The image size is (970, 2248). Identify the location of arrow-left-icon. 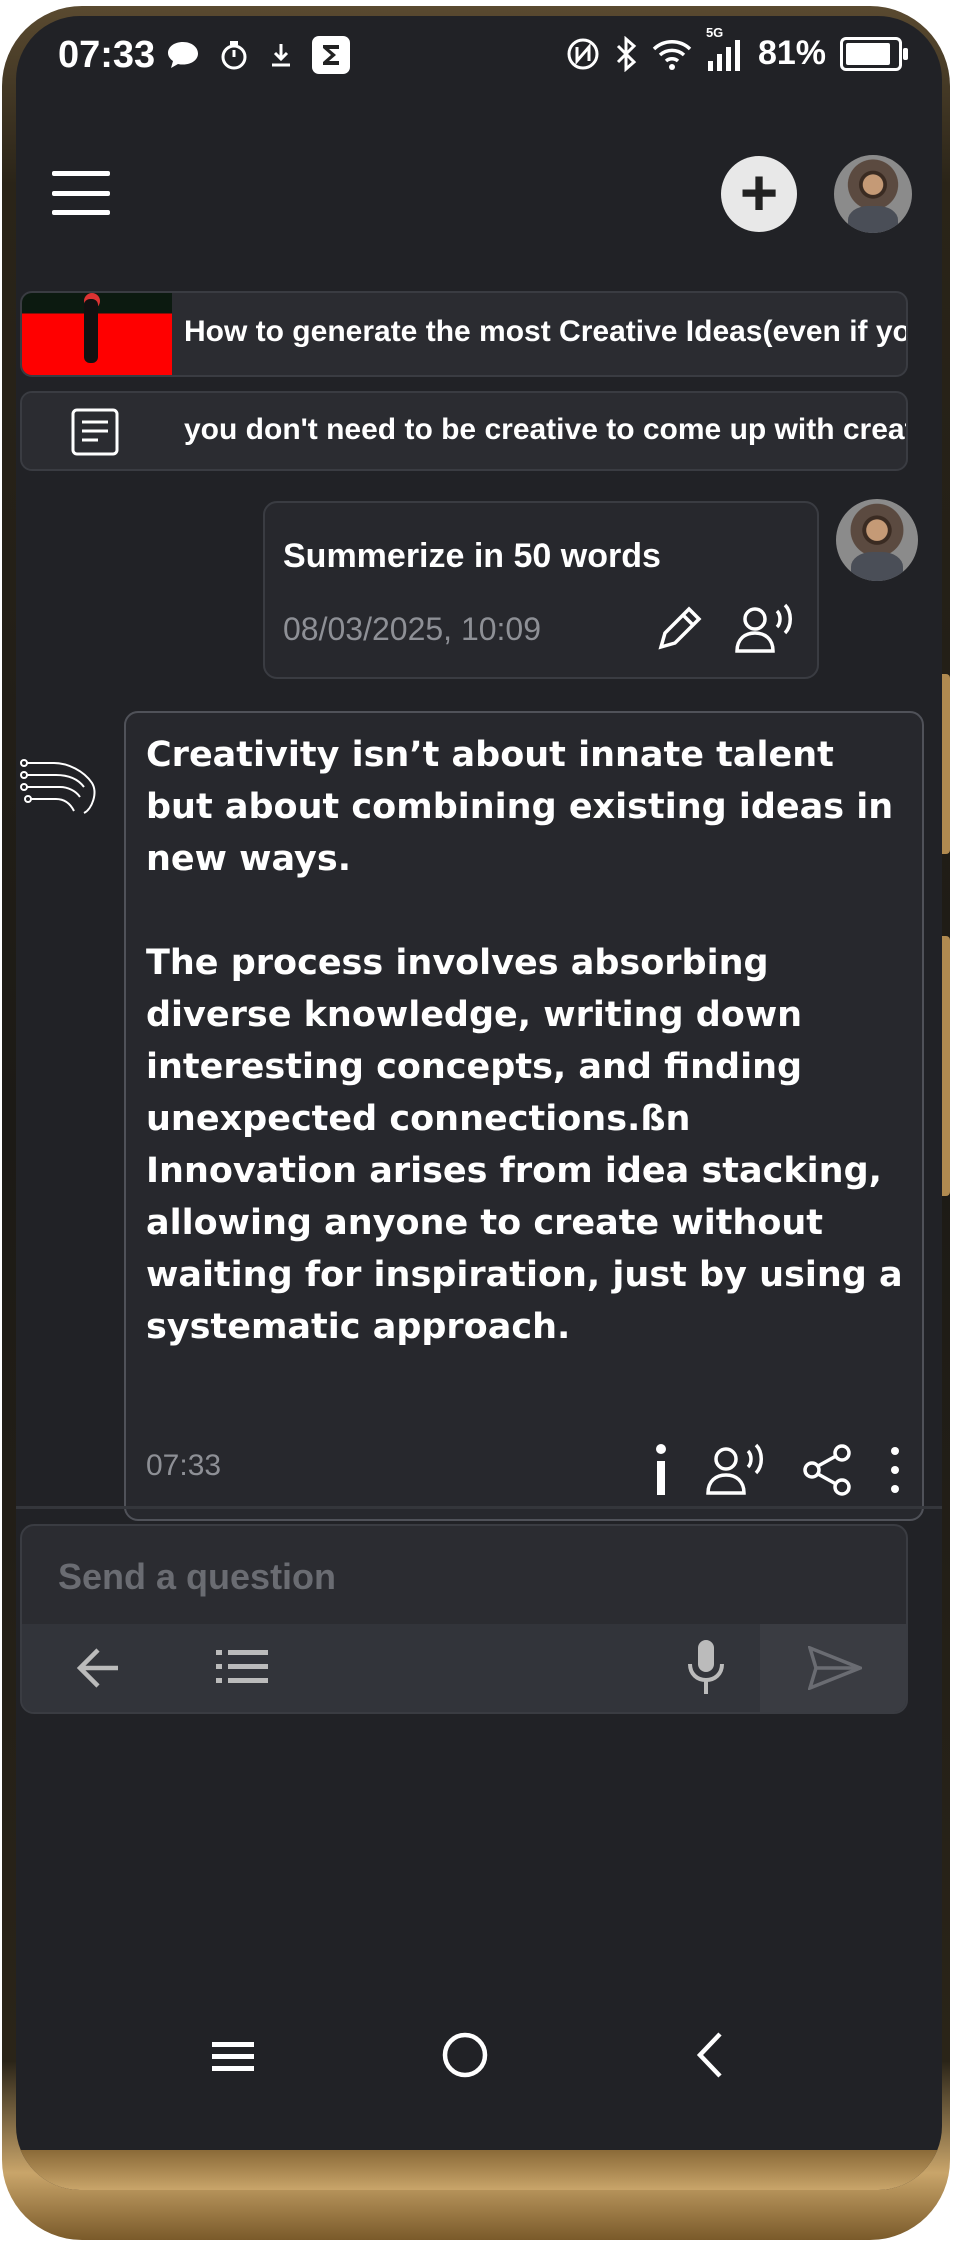
(97, 1668).